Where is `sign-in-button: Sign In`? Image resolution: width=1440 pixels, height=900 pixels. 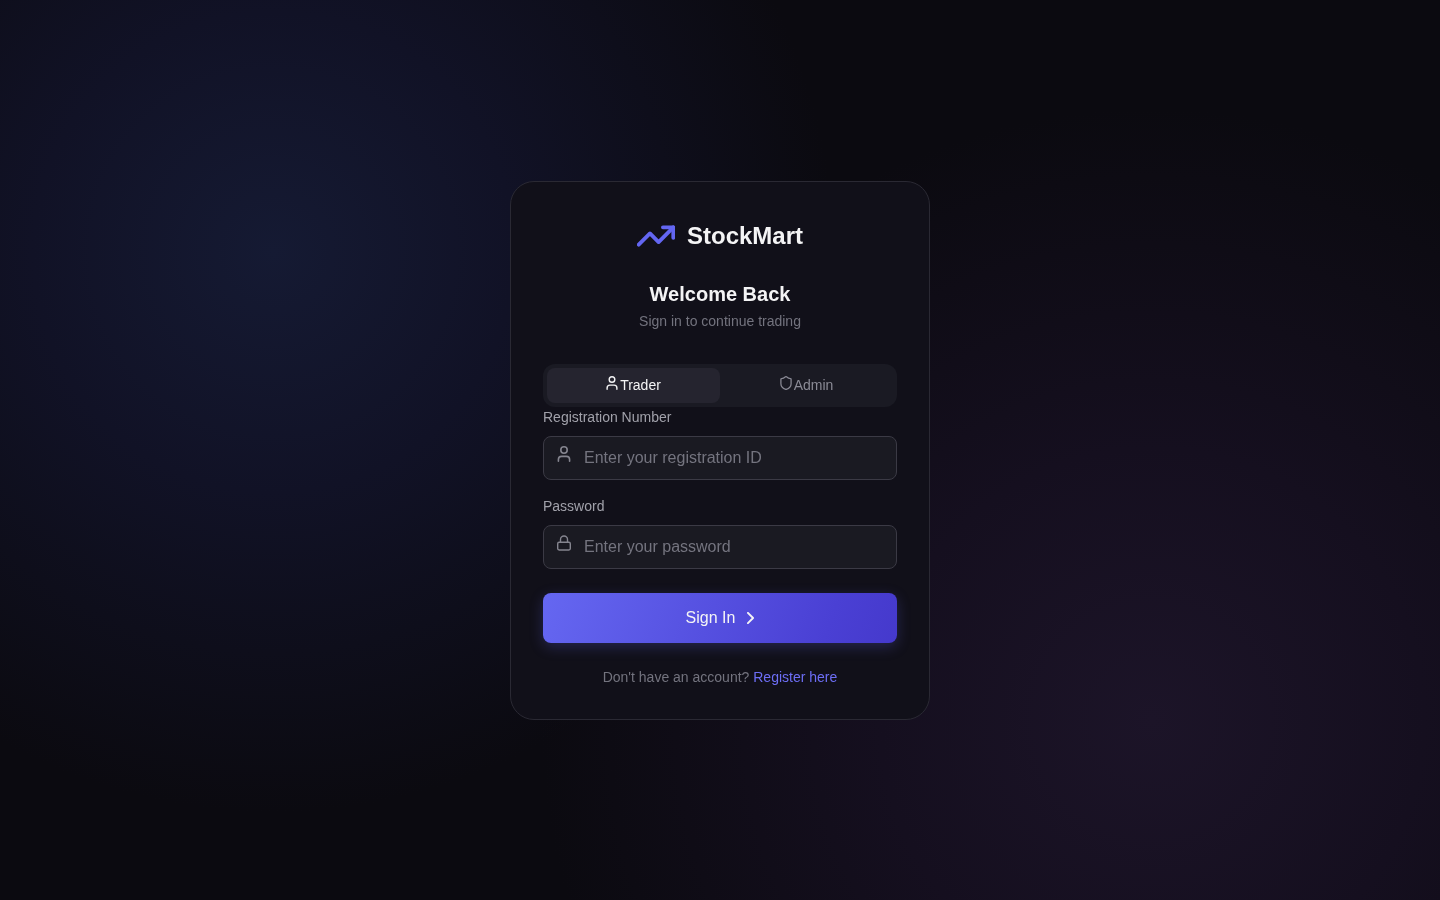 sign-in-button: Sign In is located at coordinates (720, 617).